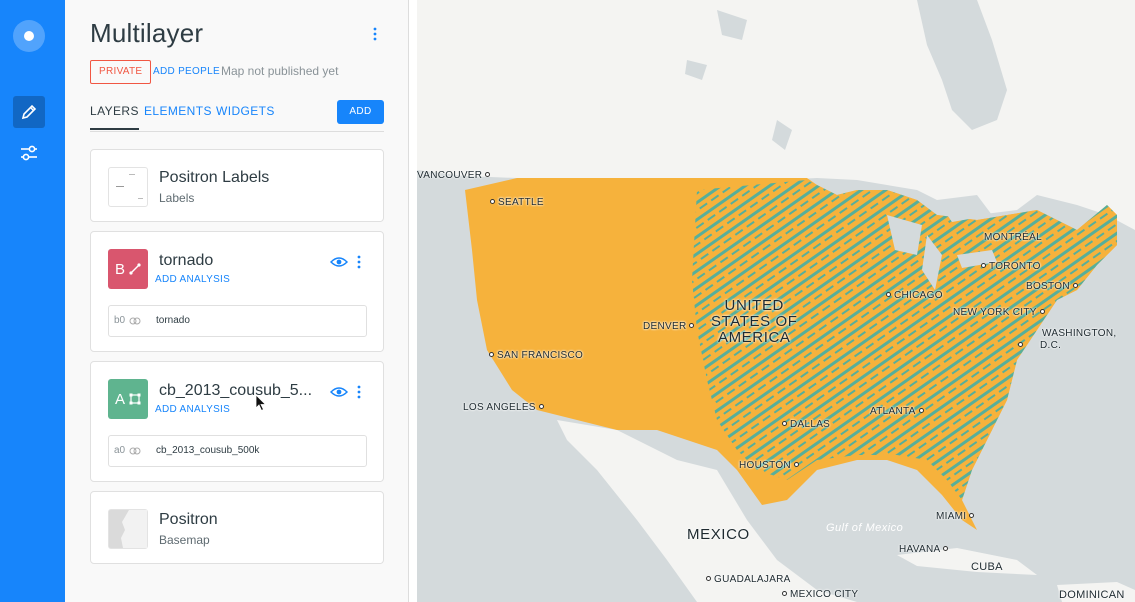 Image resolution: width=1135 pixels, height=602 pixels. Describe the element at coordinates (135, 399) in the screenshot. I see `polygon-geometry-icon` at that location.